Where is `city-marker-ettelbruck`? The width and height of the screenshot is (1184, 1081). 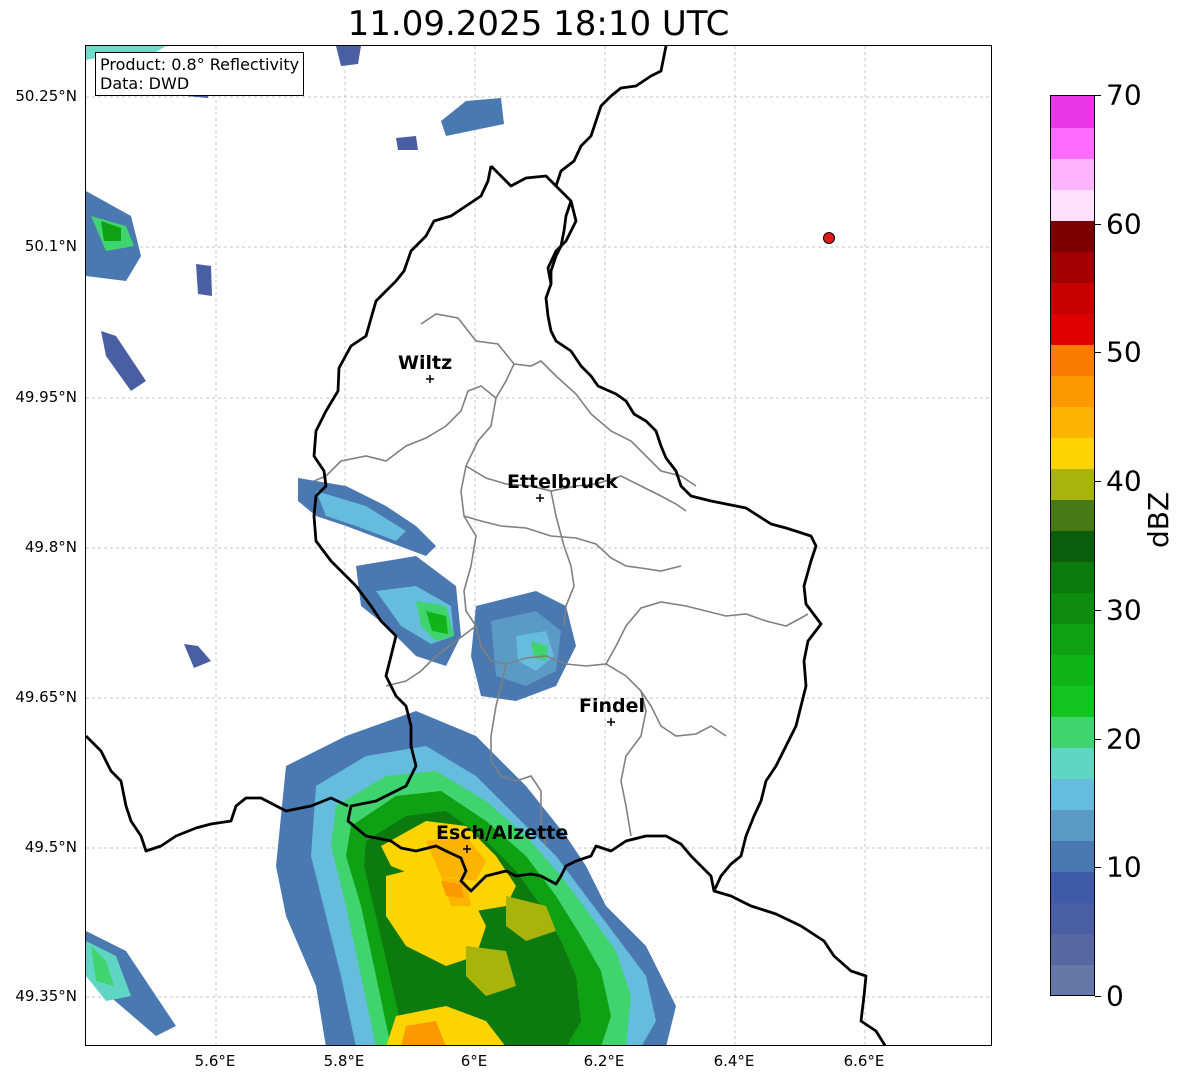
city-marker-ettelbruck is located at coordinates (540, 498).